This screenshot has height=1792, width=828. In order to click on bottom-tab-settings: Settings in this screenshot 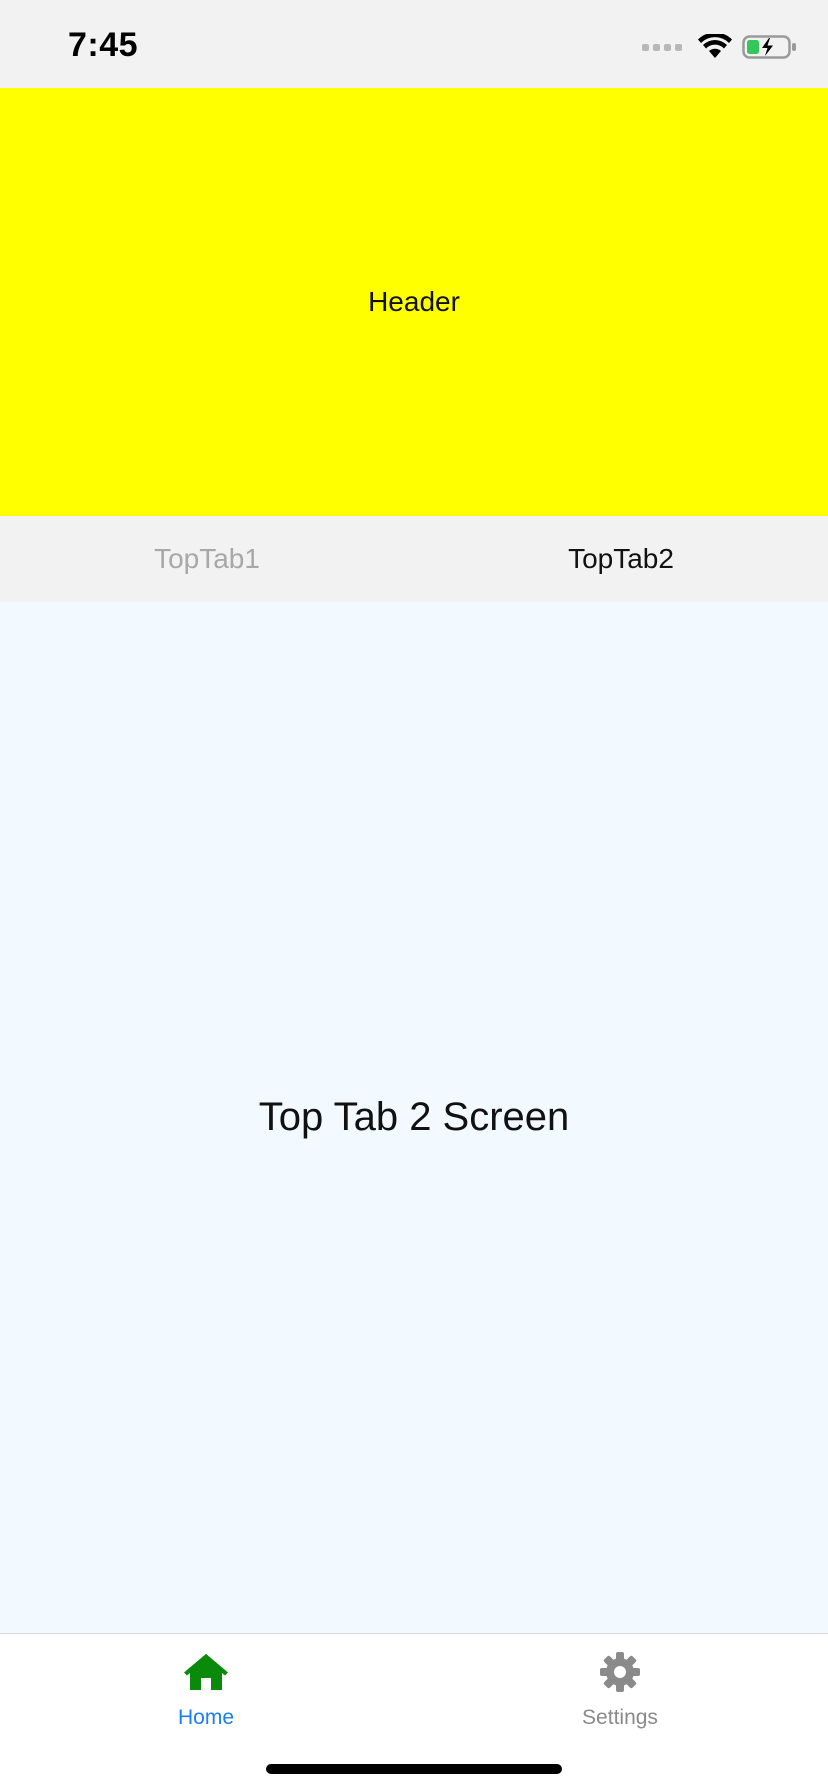, I will do `click(620, 1690)`.